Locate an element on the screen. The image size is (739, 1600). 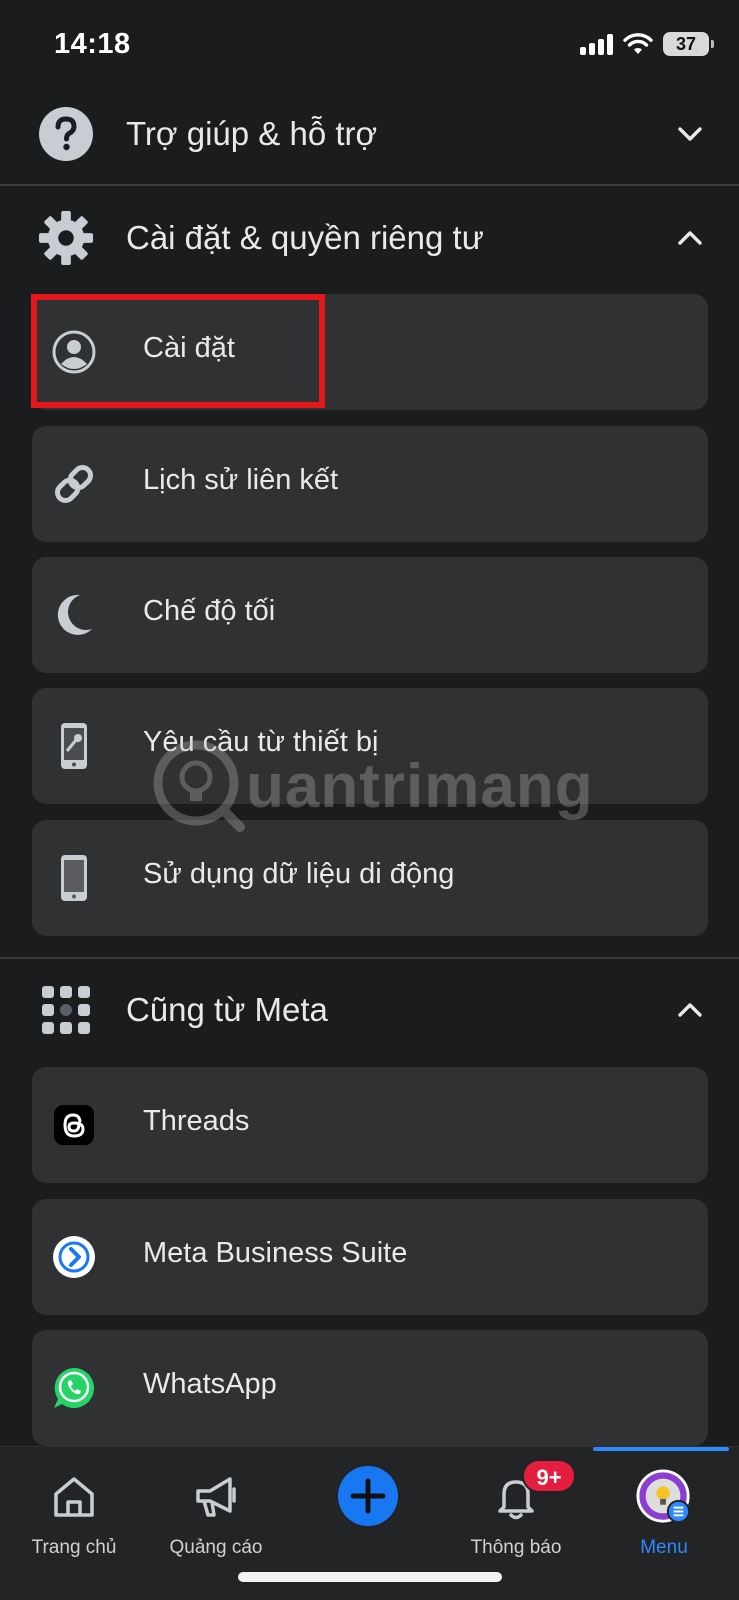
profile-settings-icon is located at coordinates (74, 352).